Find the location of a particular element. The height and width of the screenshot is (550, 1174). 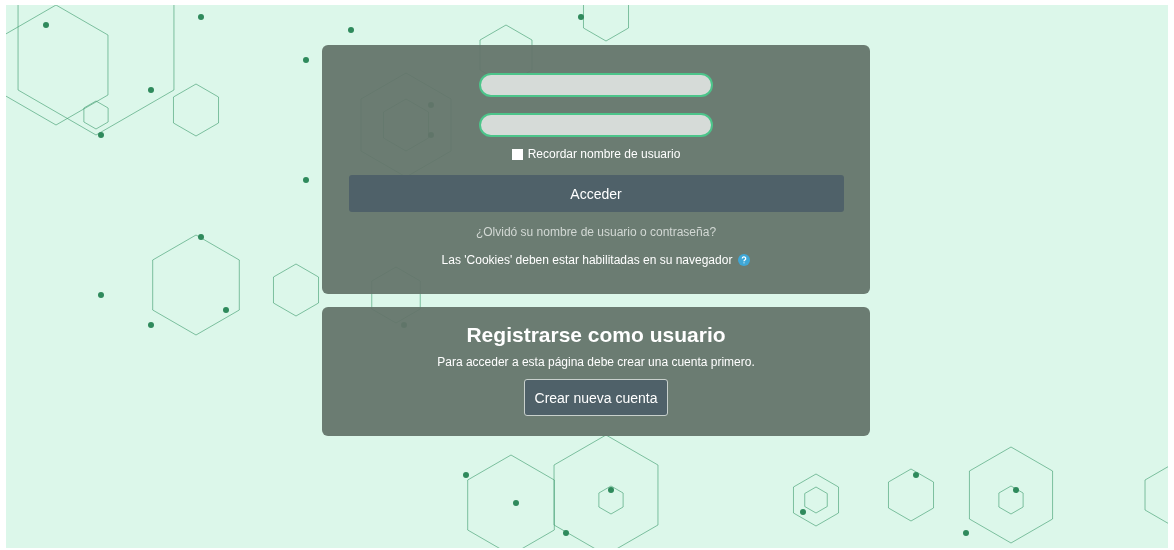

remember-checkbox is located at coordinates (517, 154).